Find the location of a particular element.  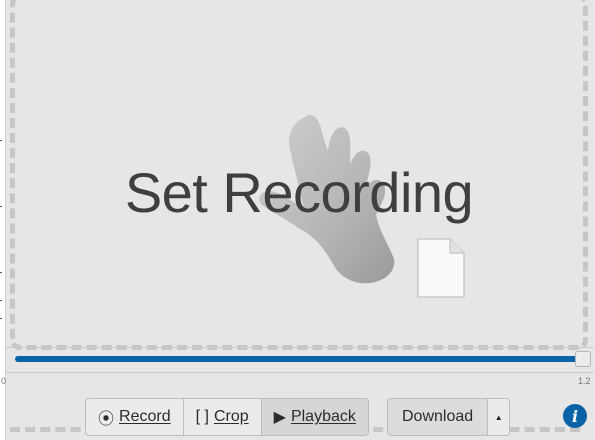

timeline-slider is located at coordinates (299, 360).